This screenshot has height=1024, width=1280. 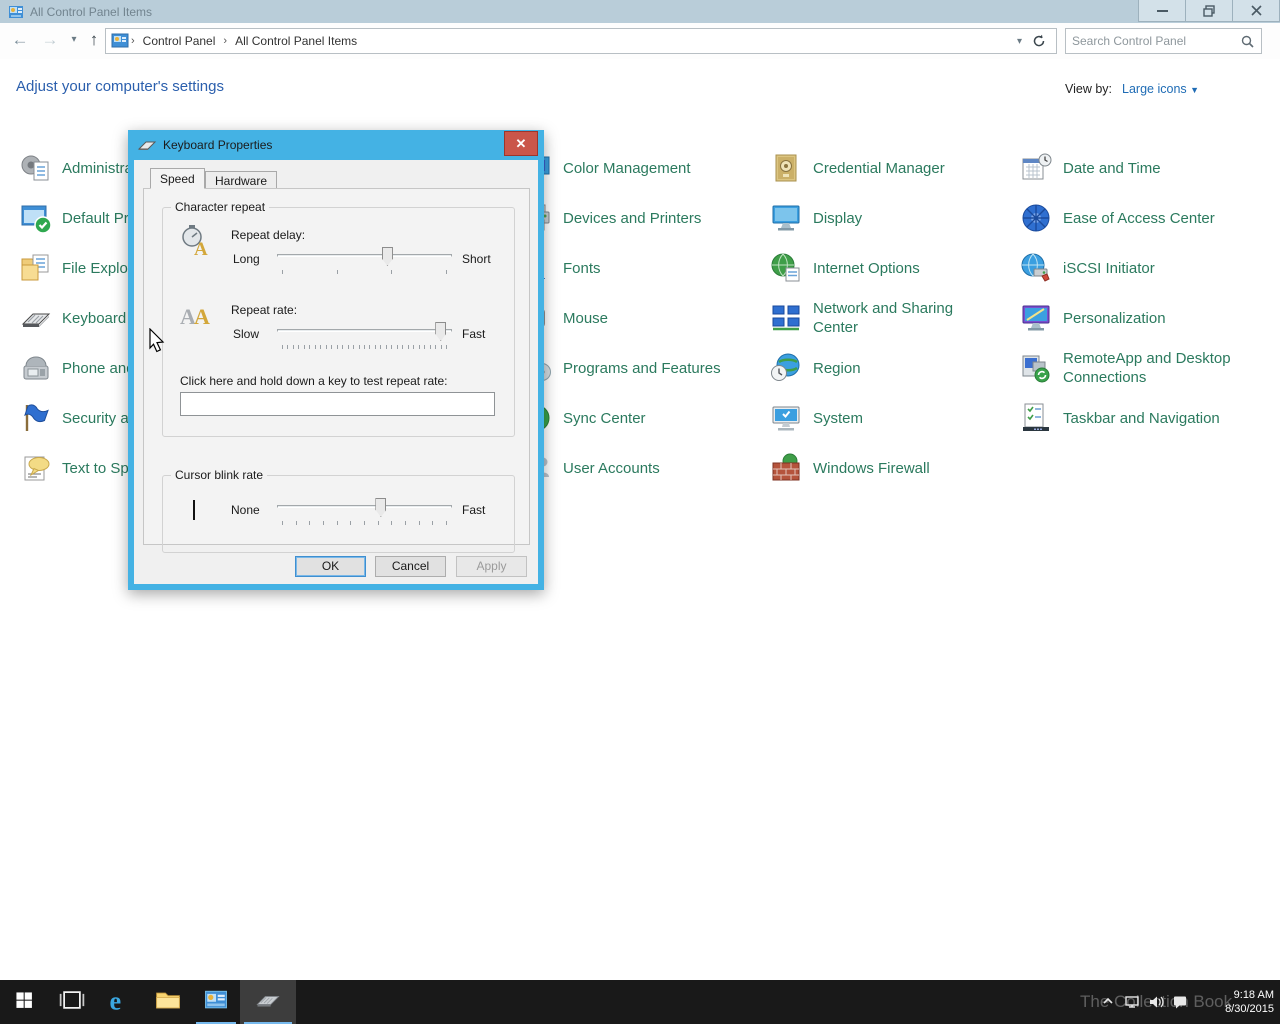 I want to click on cp-item-devices-and-printers: Devices and Printers, so click(x=636, y=218).